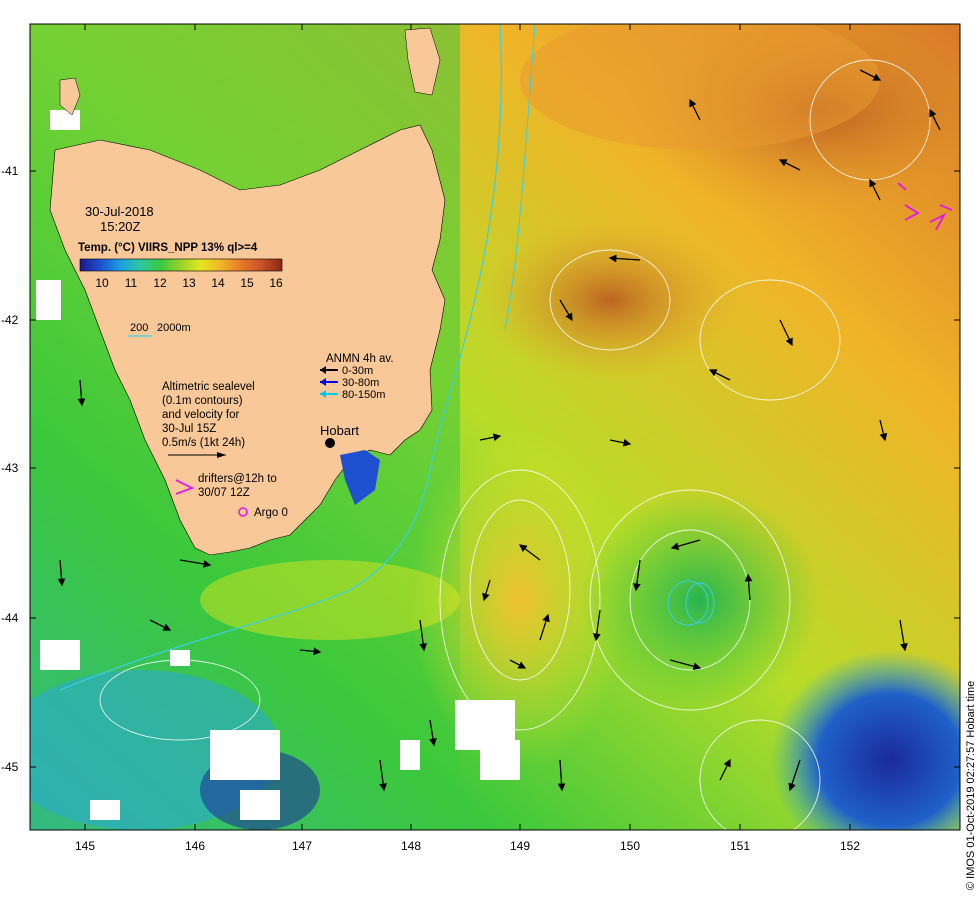 The image size is (980, 900). I want to click on colorbar-tick: 12, so click(160, 283).